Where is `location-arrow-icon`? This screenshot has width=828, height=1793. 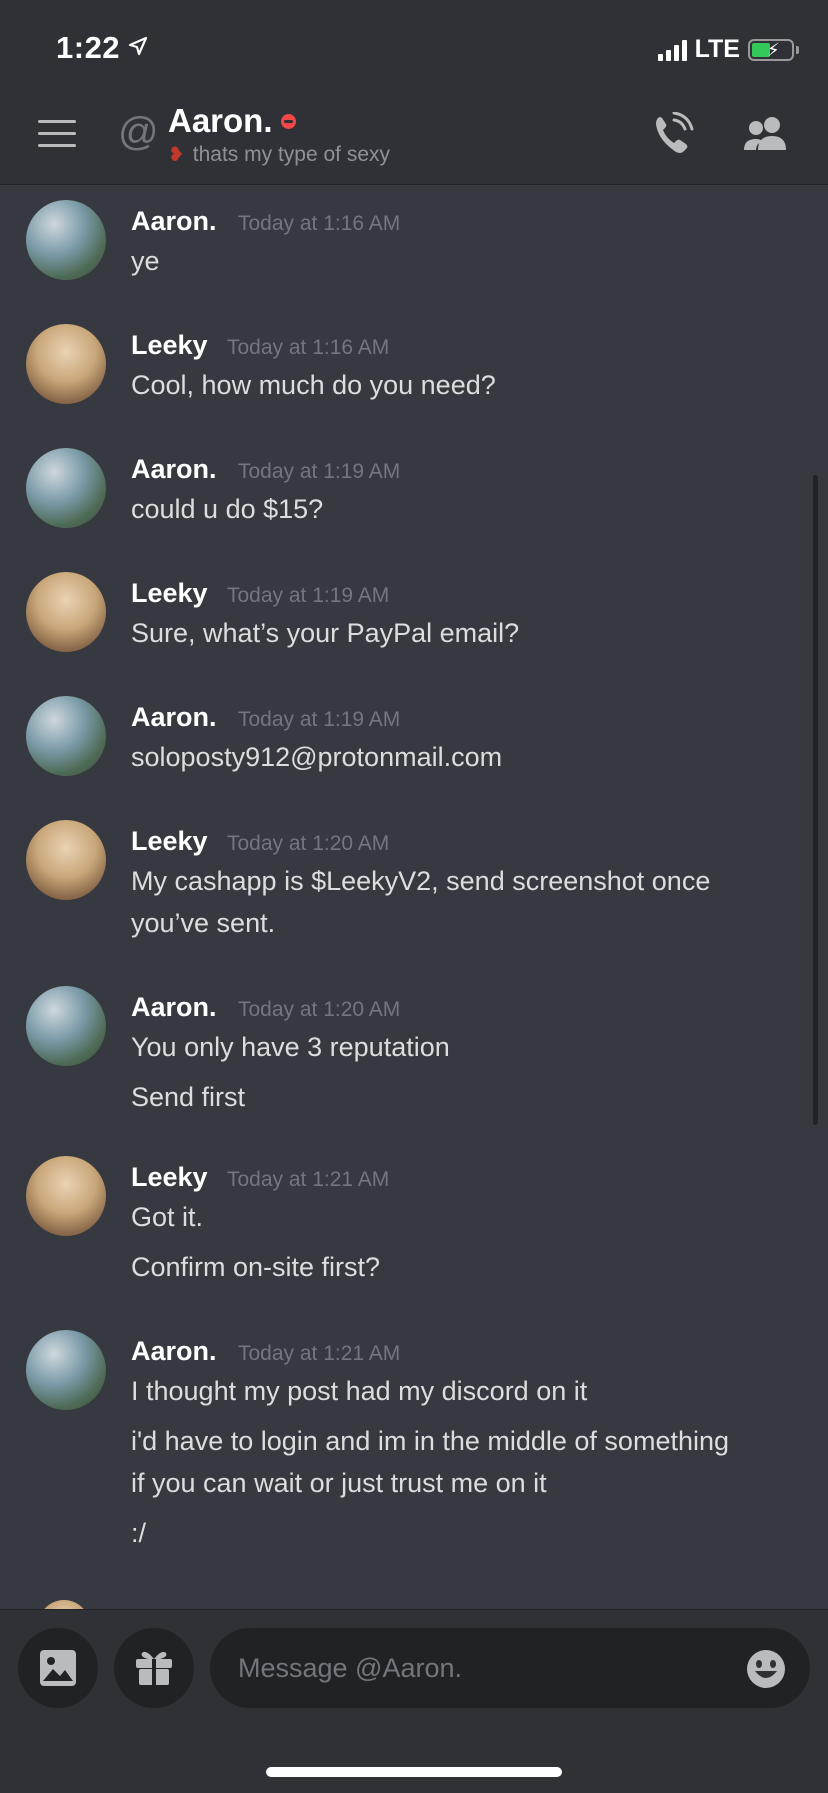 location-arrow-icon is located at coordinates (138, 46).